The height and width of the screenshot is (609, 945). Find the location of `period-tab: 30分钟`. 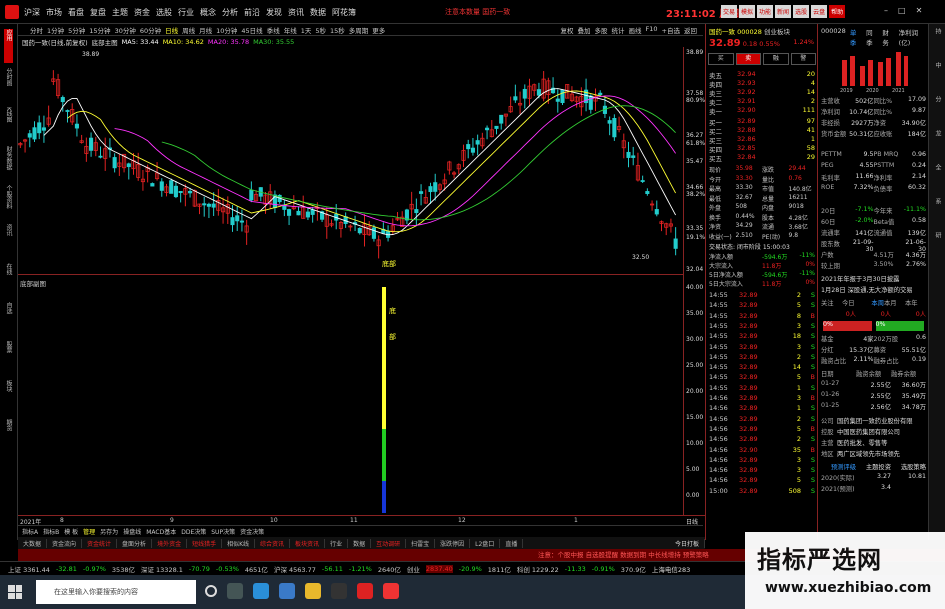

period-tab: 30分钟 is located at coordinates (125, 30).